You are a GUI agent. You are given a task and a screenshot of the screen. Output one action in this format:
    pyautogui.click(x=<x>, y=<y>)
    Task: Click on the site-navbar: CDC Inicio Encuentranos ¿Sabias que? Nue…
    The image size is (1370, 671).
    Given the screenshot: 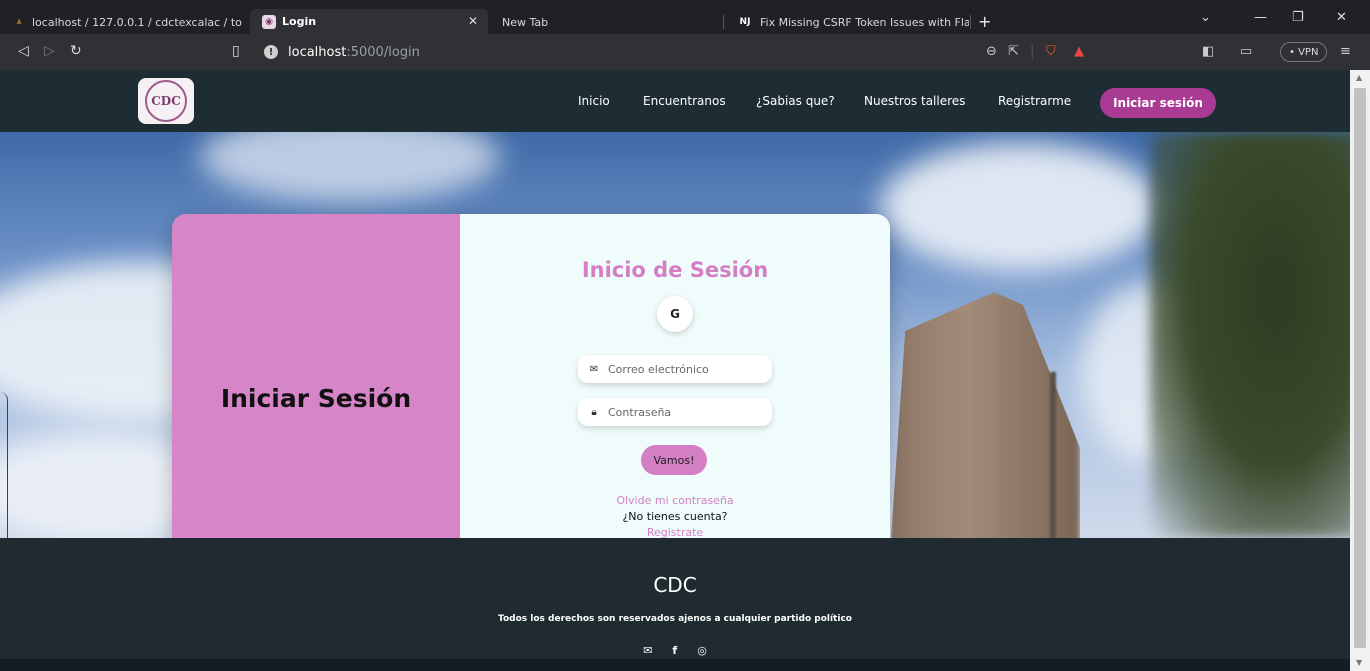 What is the action you would take?
    pyautogui.click(x=675, y=101)
    